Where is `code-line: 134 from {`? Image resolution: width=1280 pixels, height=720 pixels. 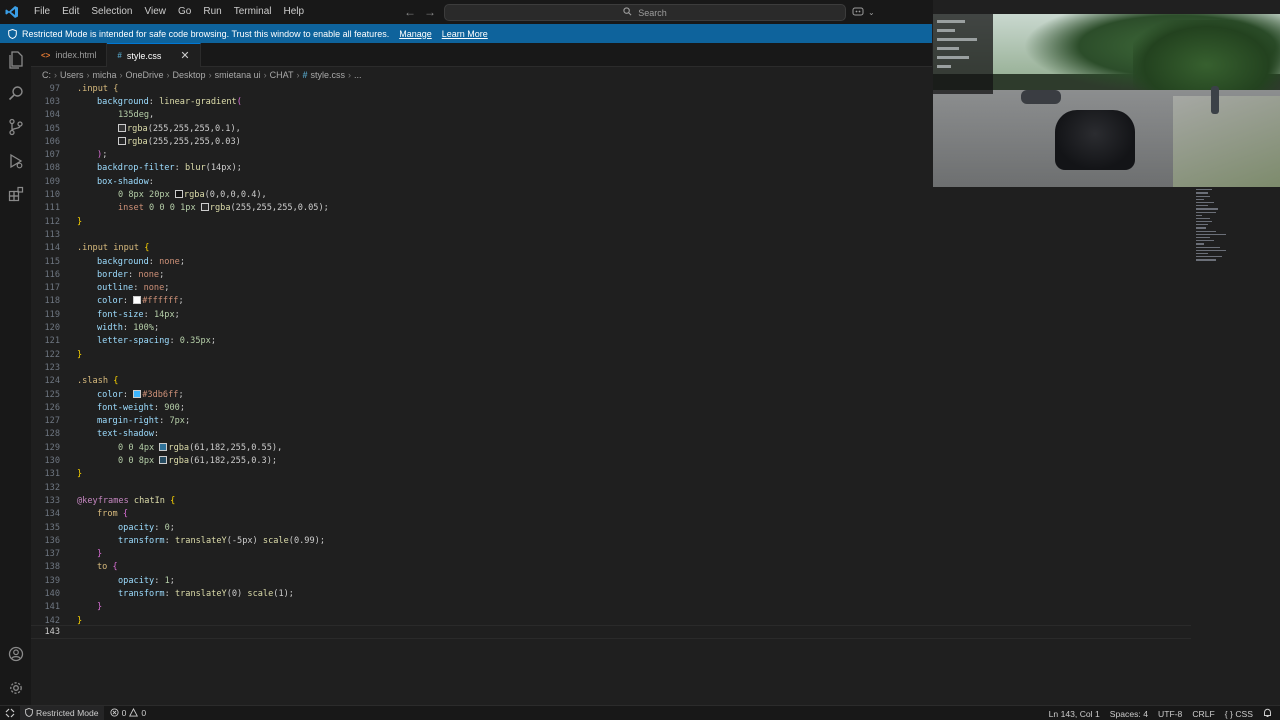 code-line: 134 from { is located at coordinates (611, 514).